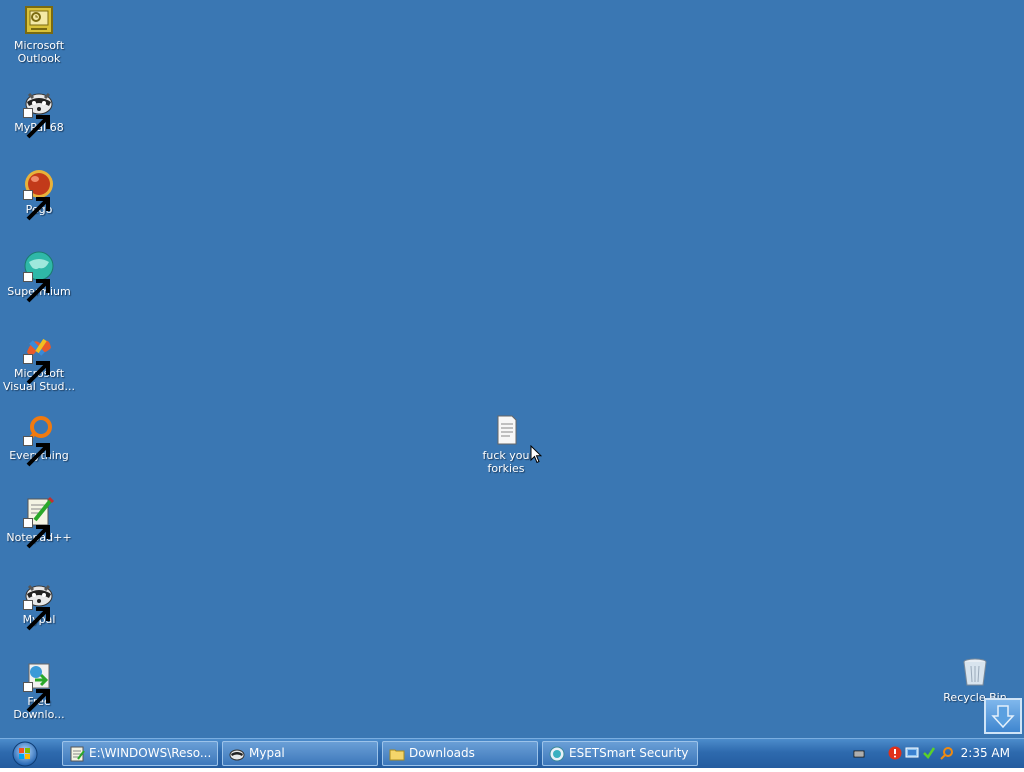 This screenshot has width=1024, height=772. What do you see at coordinates (912, 753) in the screenshot?
I see `network-icon` at bounding box center [912, 753].